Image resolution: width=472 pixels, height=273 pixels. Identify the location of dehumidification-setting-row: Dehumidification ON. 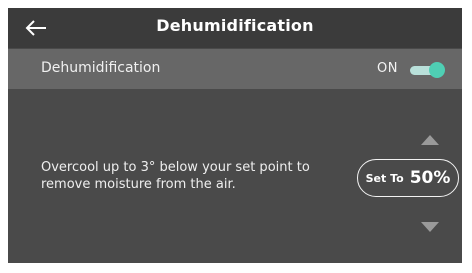
(235, 69).